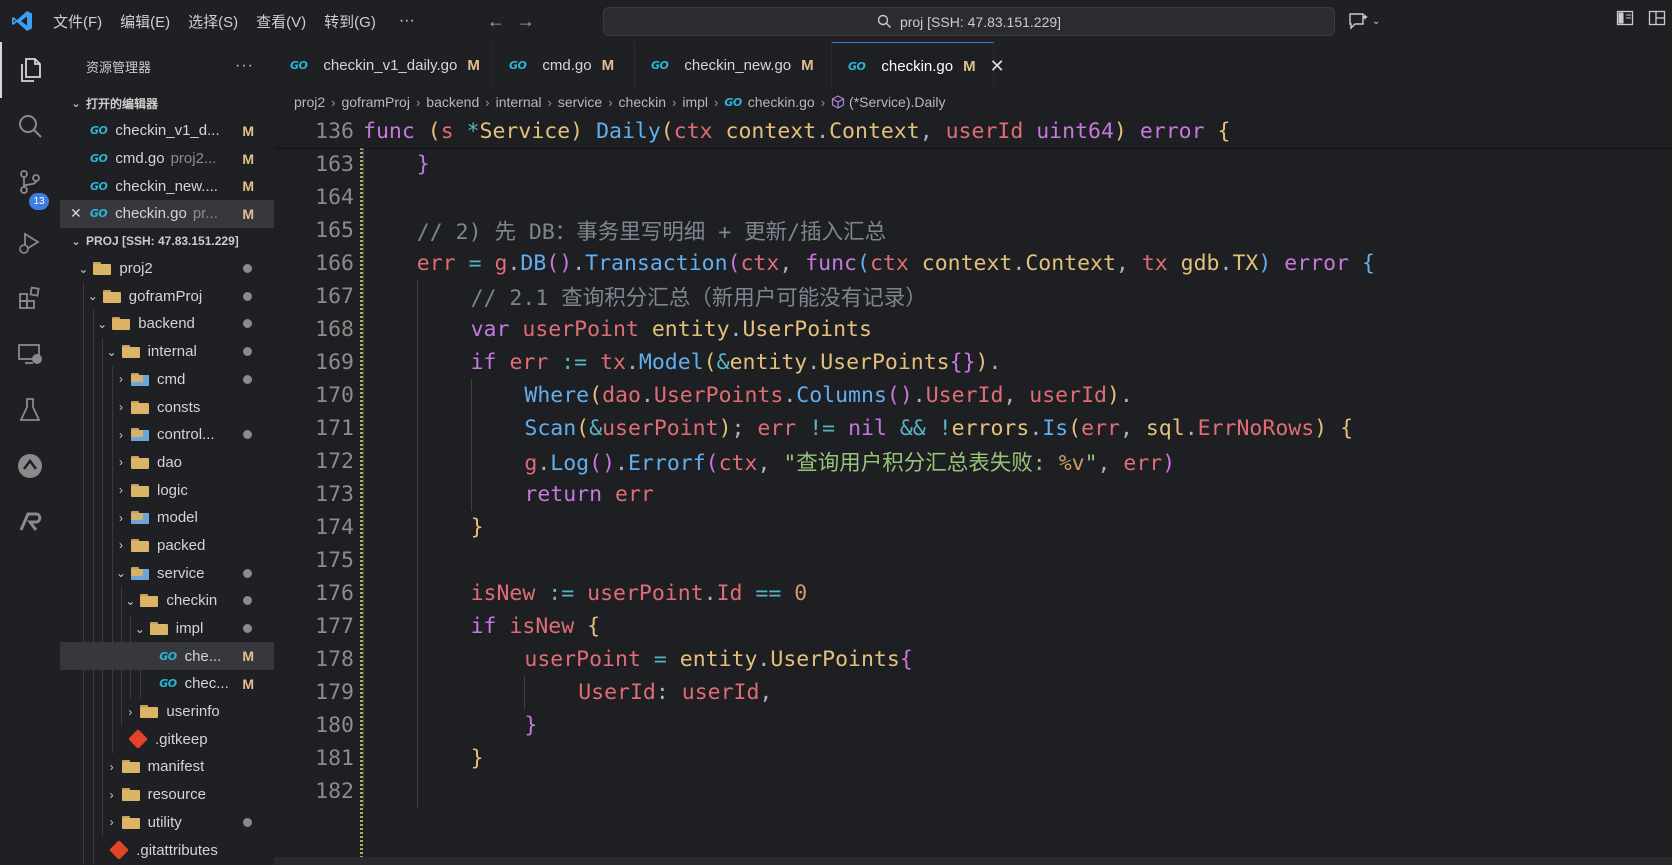 Image resolution: width=1672 pixels, height=865 pixels. Describe the element at coordinates (213, 21) in the screenshot. I see `menu-selection: 选择(S)` at that location.